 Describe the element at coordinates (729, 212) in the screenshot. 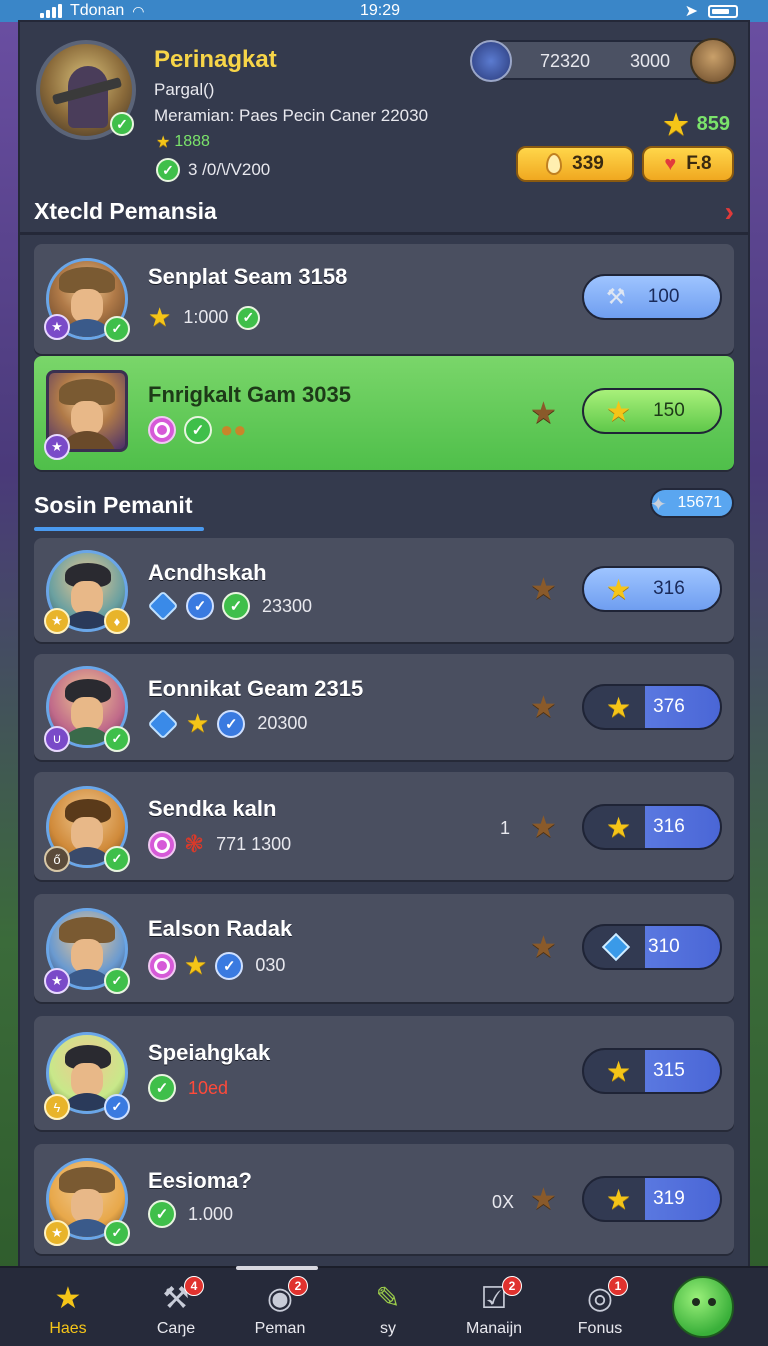

I see `chevron-right-icon: ›` at that location.